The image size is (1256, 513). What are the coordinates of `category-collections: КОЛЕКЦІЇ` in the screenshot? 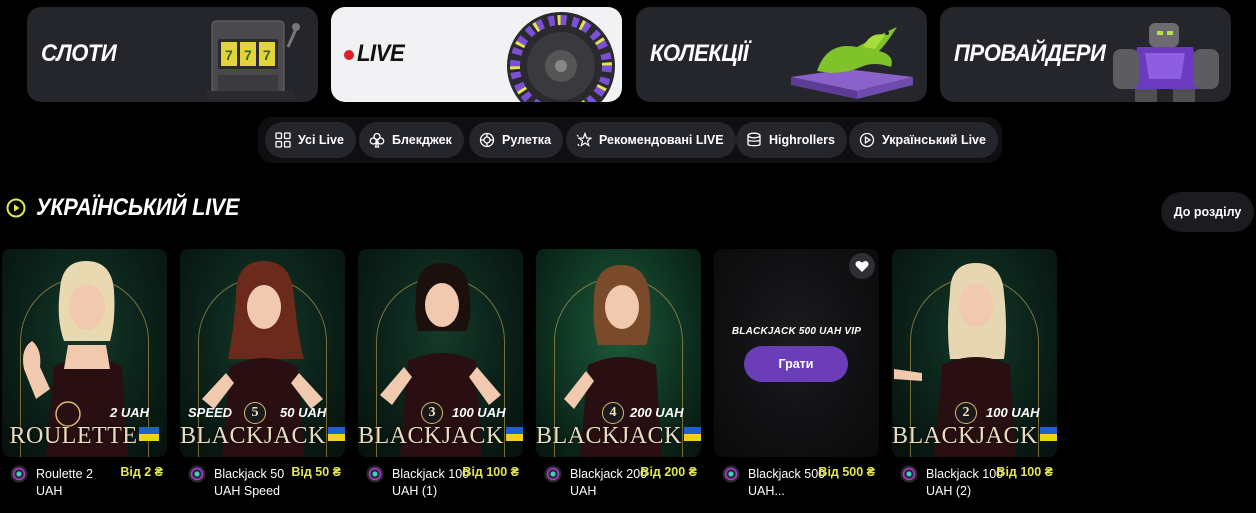 It's located at (781, 54).